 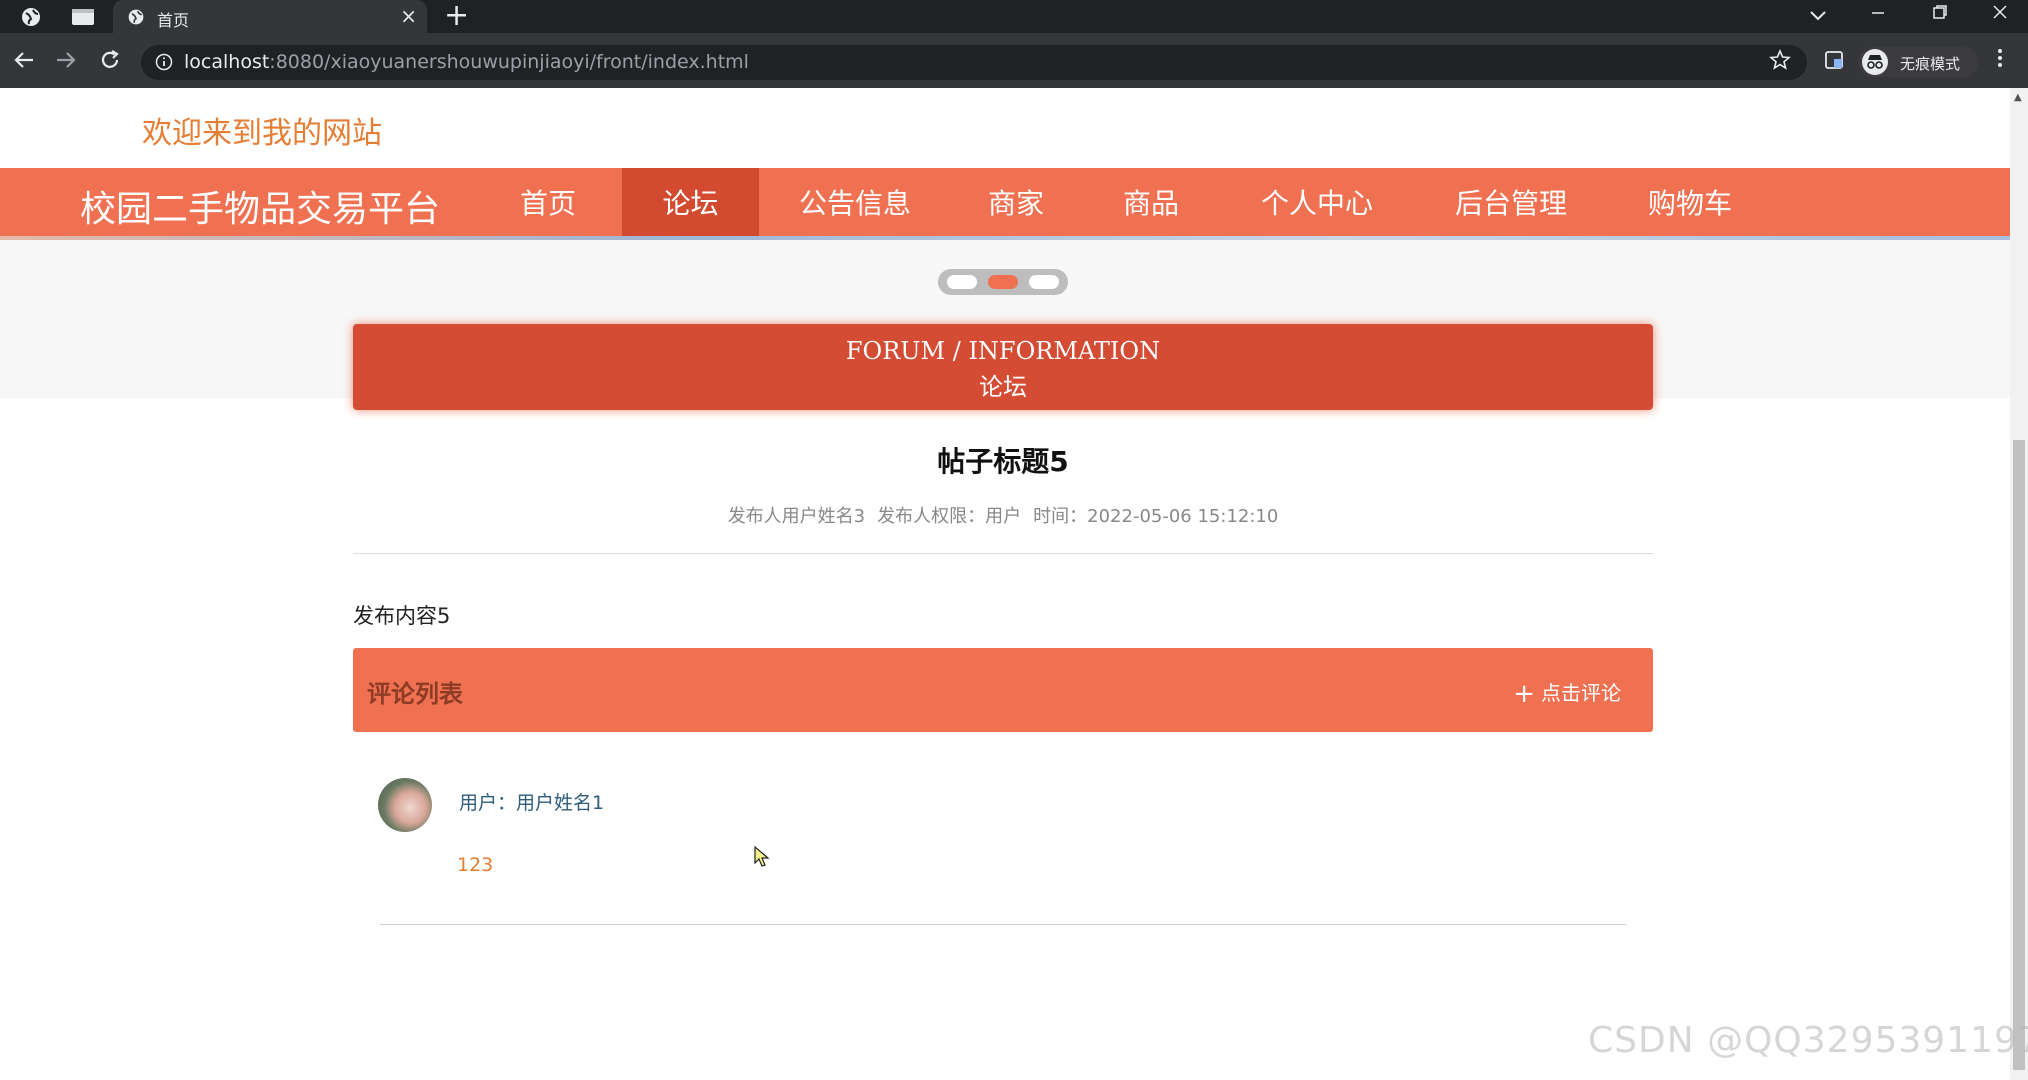 I want to click on window-icon, so click(x=83, y=17).